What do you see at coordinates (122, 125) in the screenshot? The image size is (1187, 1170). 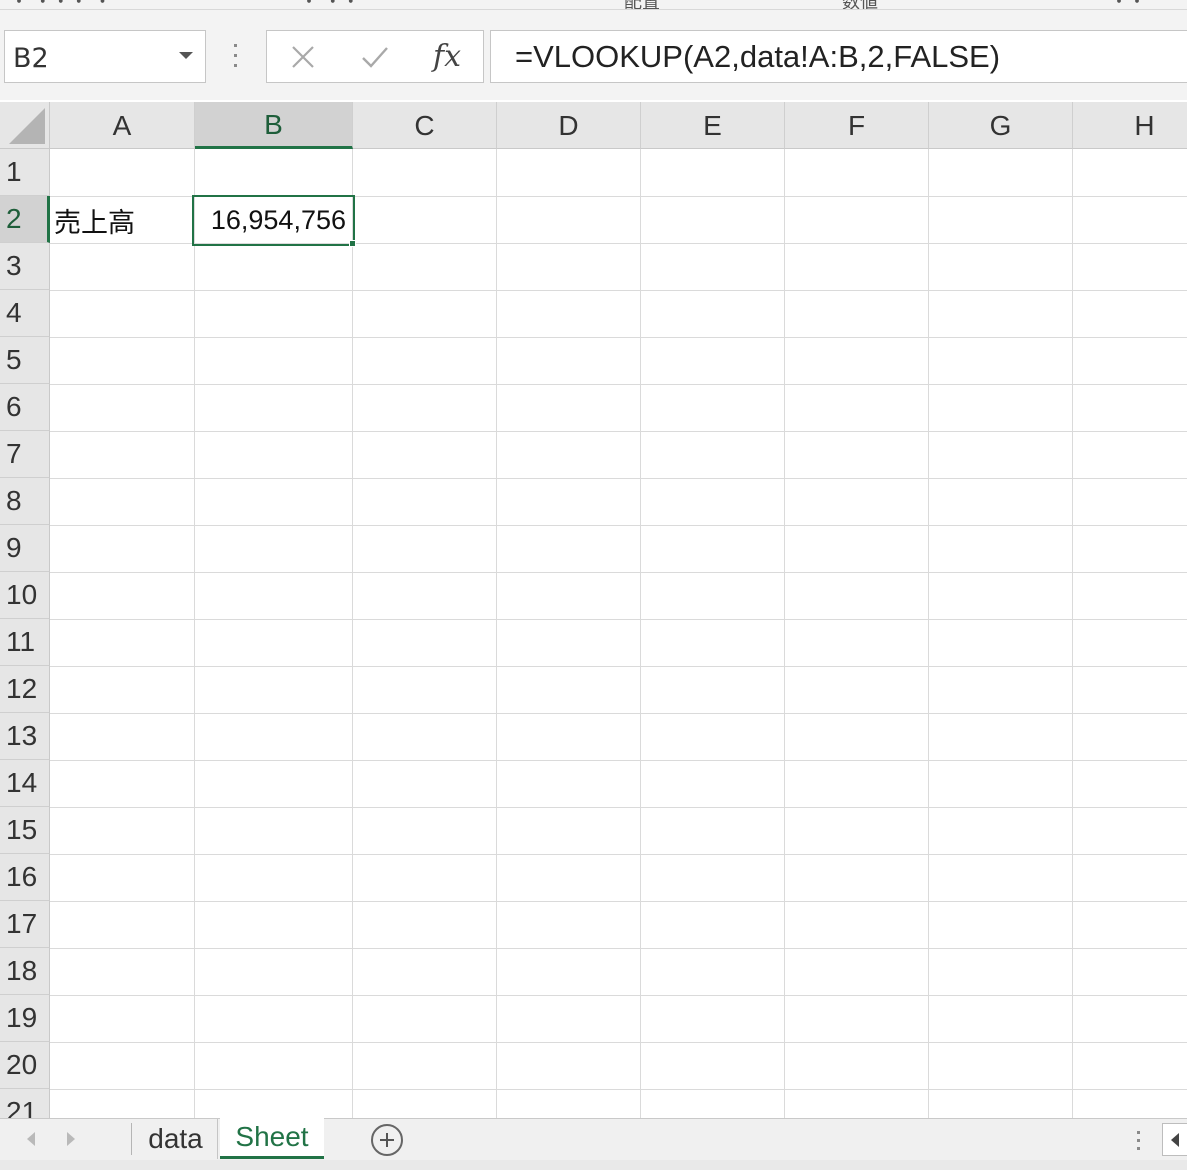 I see `column-header-a: A` at bounding box center [122, 125].